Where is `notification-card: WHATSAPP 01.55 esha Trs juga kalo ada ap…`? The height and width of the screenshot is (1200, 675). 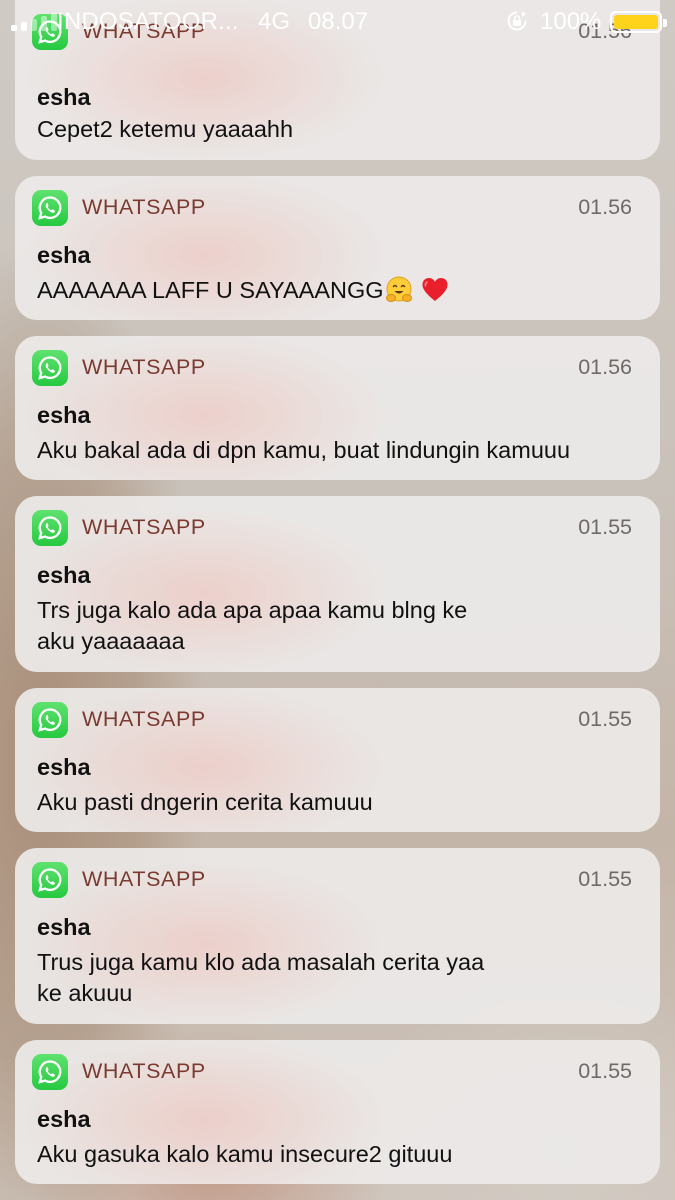
notification-card: WHATSAPP 01.55 esha Trs juga kalo ada ap… is located at coordinates (337, 584).